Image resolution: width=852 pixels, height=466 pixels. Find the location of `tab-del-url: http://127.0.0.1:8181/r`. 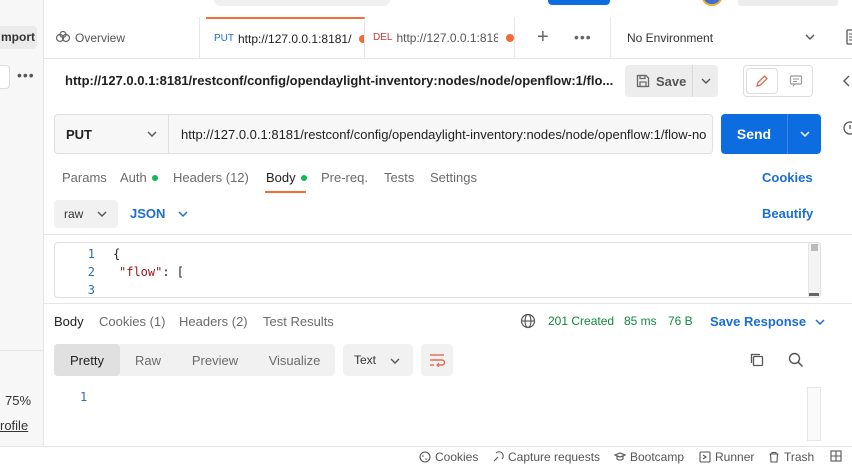

tab-del-url: http://127.0.0.1:8181/r is located at coordinates (447, 37).